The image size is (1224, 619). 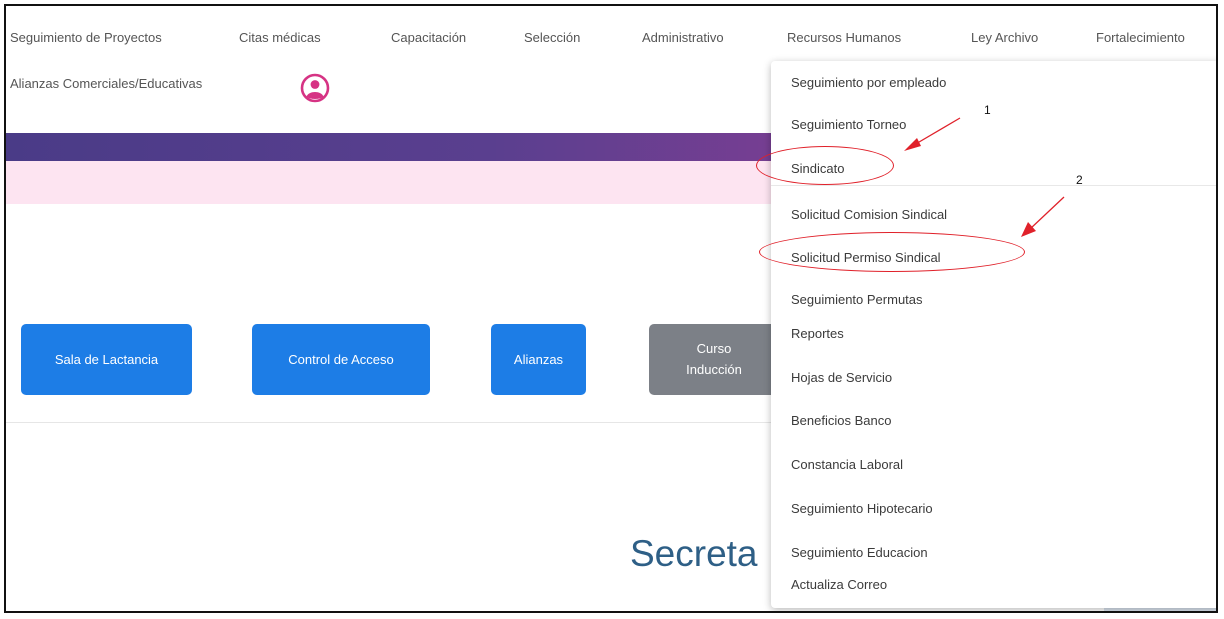 What do you see at coordinates (993, 185) in the screenshot?
I see `menu-separator` at bounding box center [993, 185].